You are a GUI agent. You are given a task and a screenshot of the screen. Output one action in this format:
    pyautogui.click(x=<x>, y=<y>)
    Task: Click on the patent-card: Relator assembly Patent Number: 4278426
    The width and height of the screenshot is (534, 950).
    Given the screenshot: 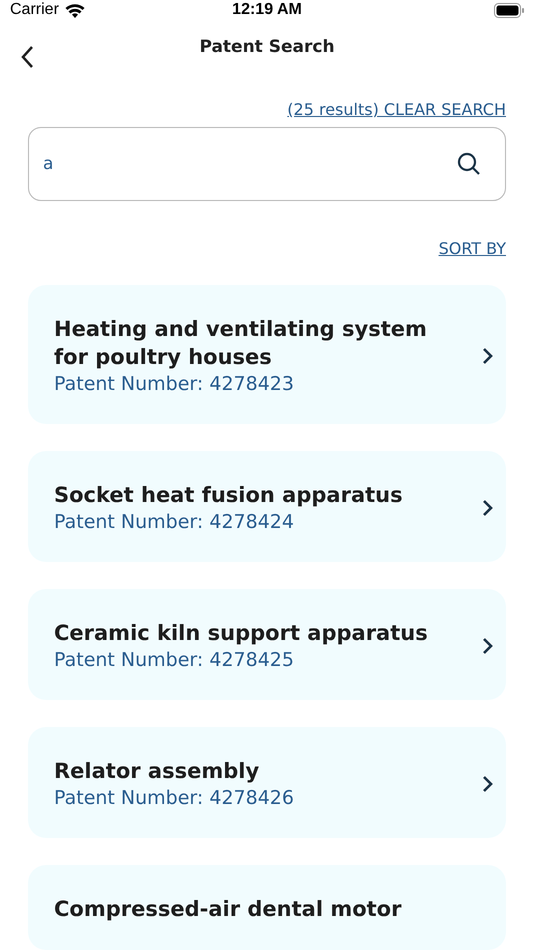 What is the action you would take?
    pyautogui.click(x=267, y=782)
    